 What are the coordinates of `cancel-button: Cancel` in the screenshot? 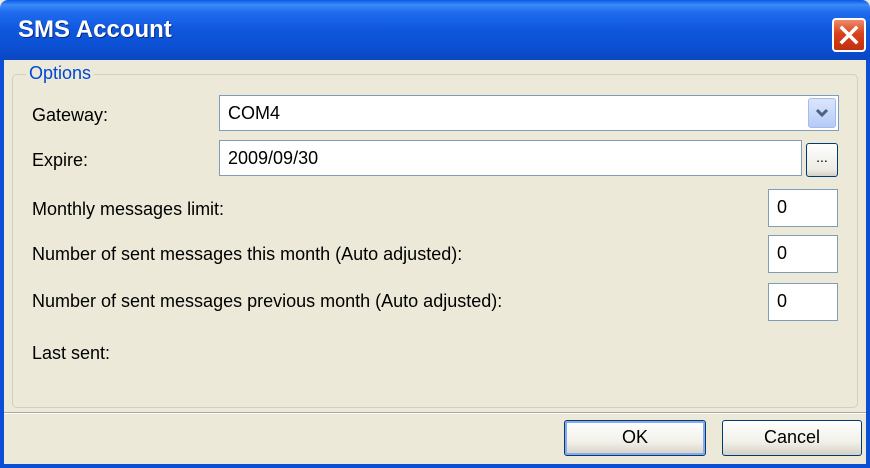 It's located at (792, 438).